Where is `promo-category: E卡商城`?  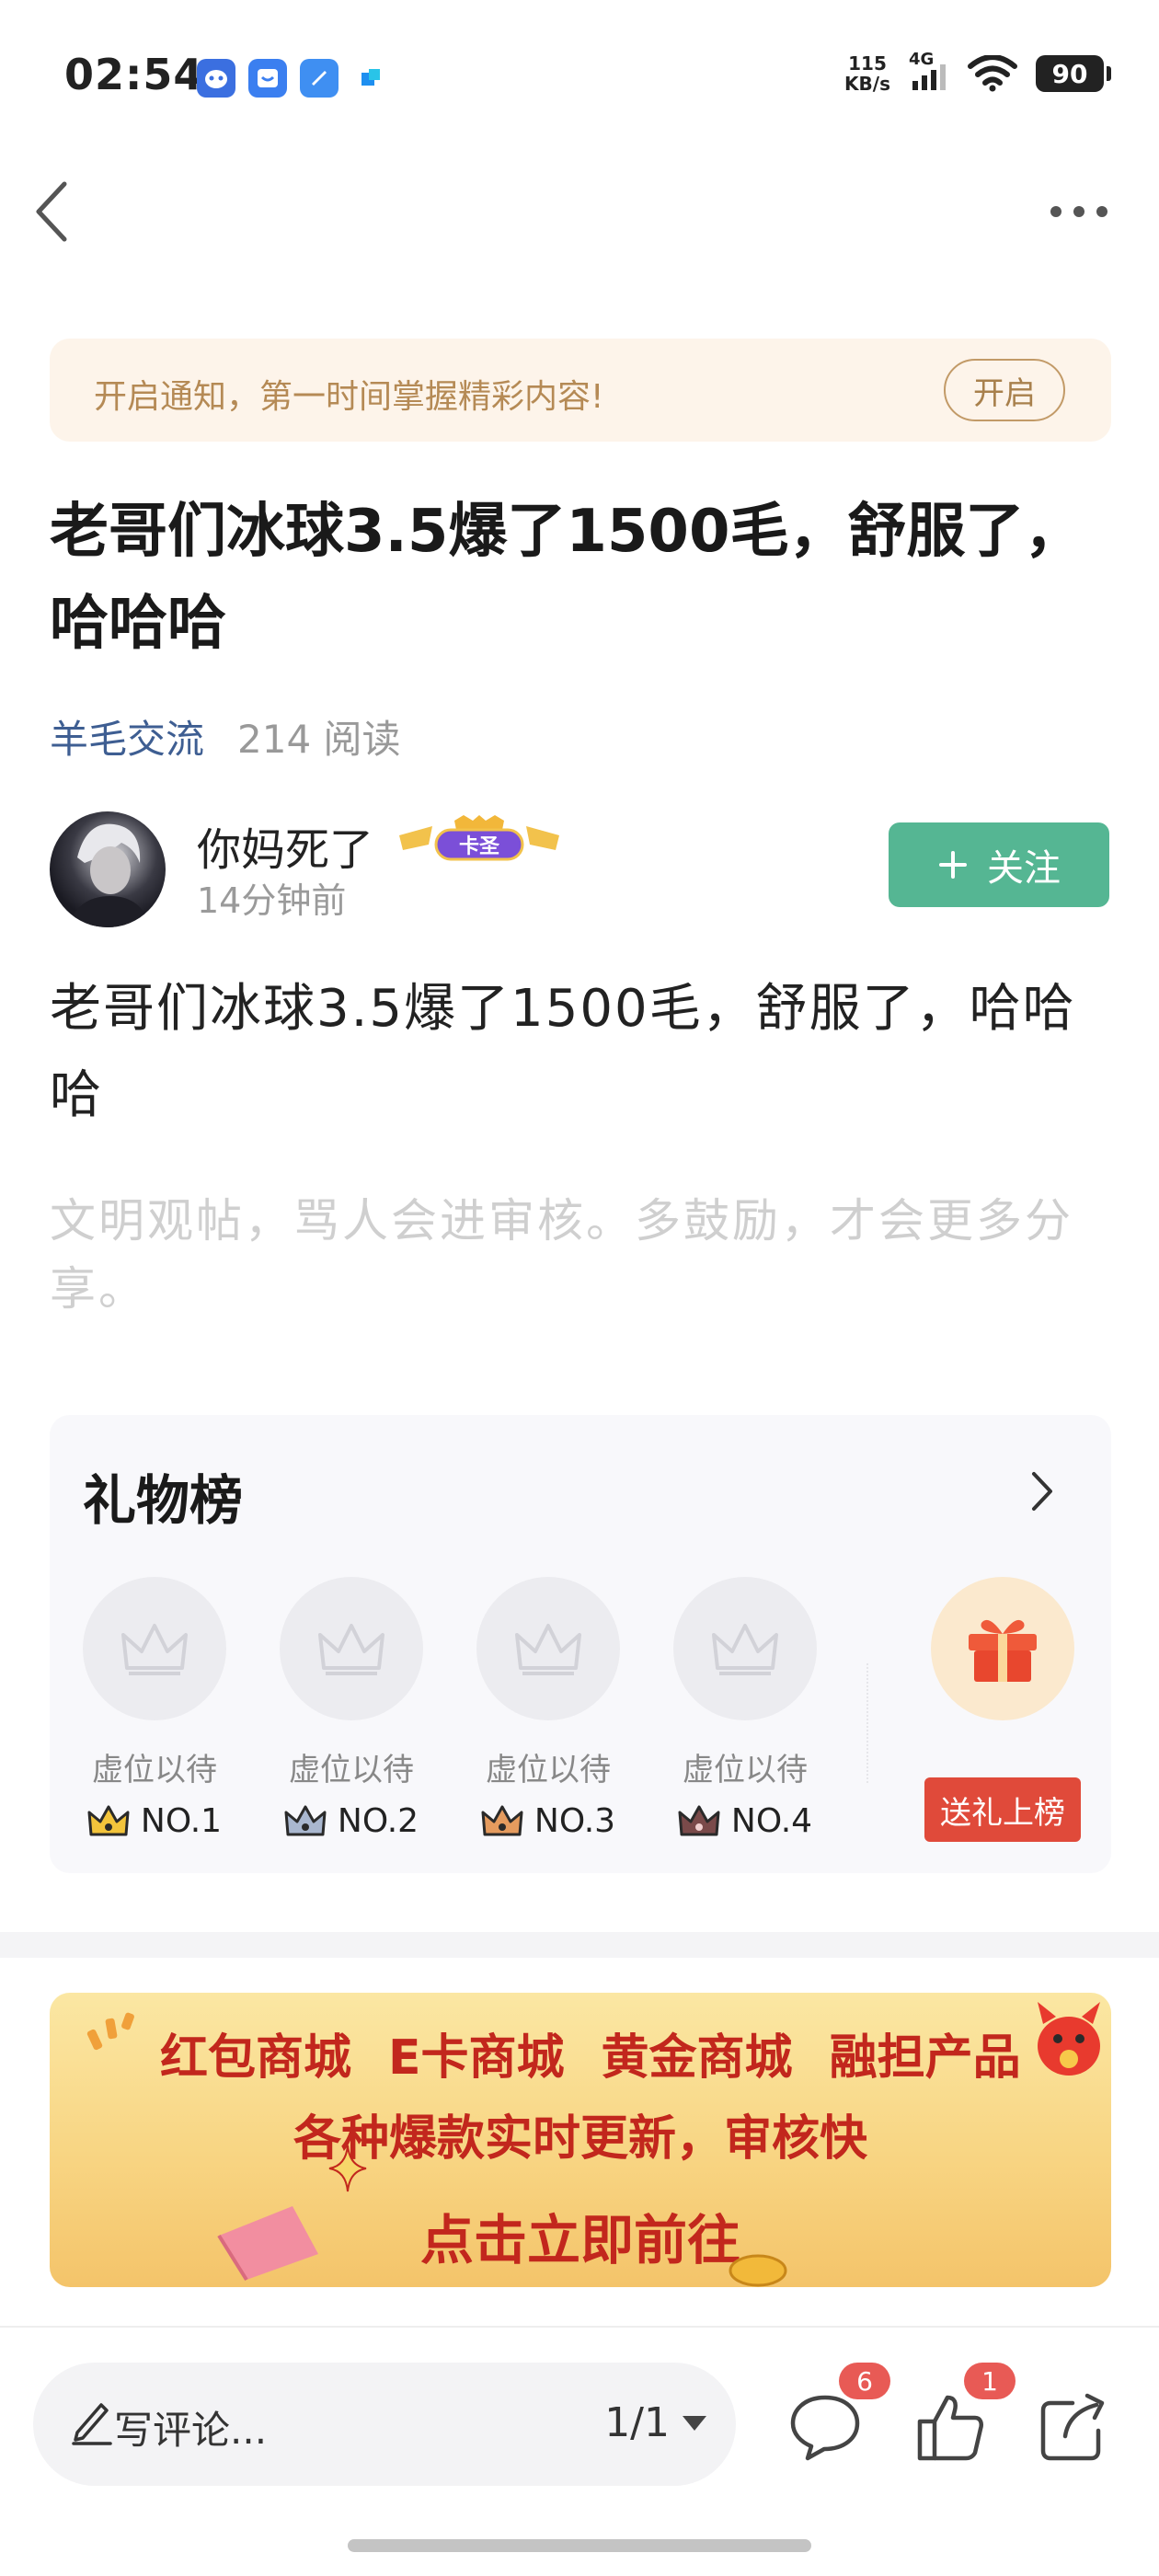 promo-category: E卡商城 is located at coordinates (476, 2058).